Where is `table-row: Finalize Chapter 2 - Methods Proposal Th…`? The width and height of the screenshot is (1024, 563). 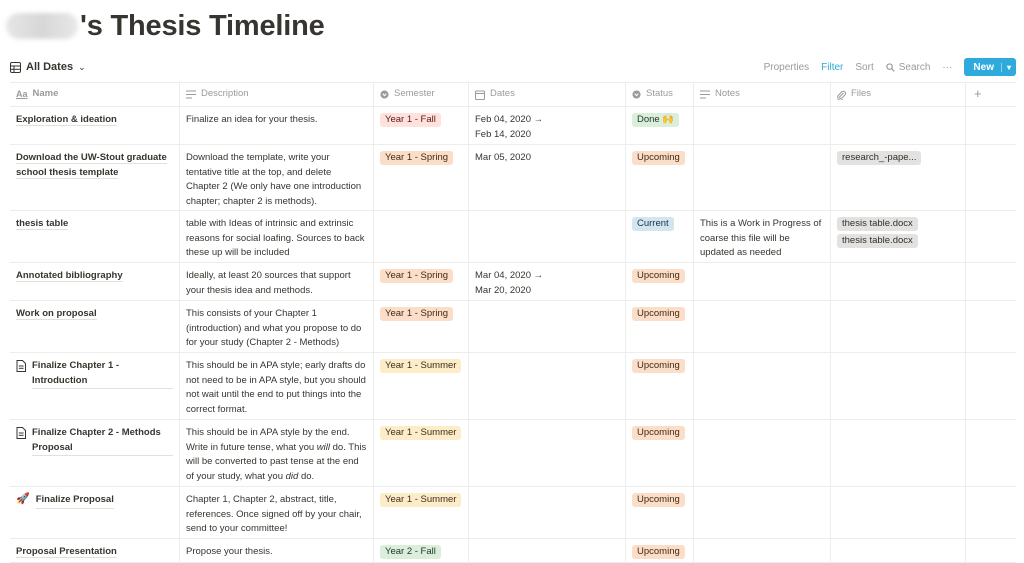
table-row: Finalize Chapter 2 - Methods Proposal Th… is located at coordinates (513, 453).